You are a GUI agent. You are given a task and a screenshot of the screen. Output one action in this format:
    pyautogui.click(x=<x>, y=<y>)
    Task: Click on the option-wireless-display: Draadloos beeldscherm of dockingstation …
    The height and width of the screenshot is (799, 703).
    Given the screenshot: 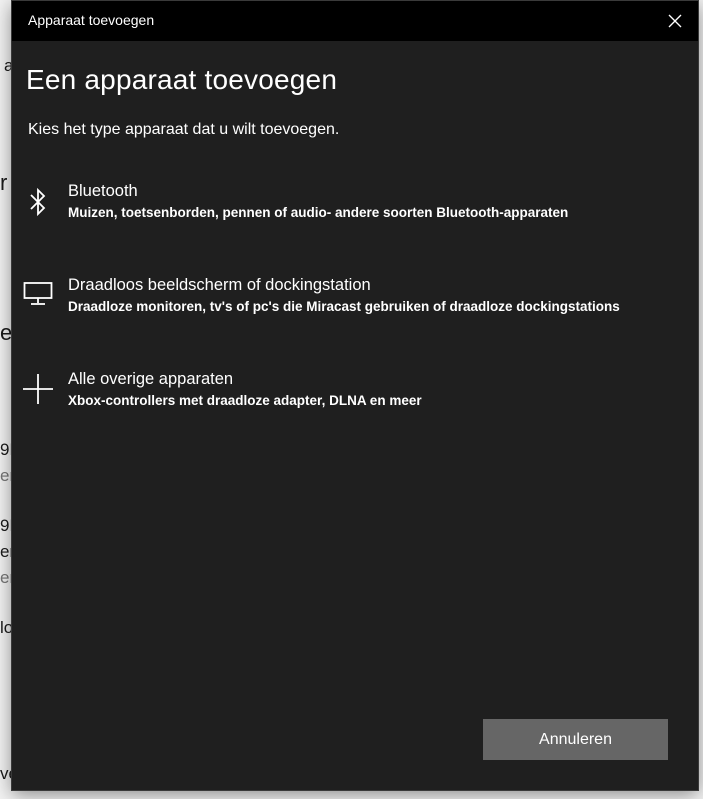 What is the action you would take?
    pyautogui.click(x=355, y=311)
    